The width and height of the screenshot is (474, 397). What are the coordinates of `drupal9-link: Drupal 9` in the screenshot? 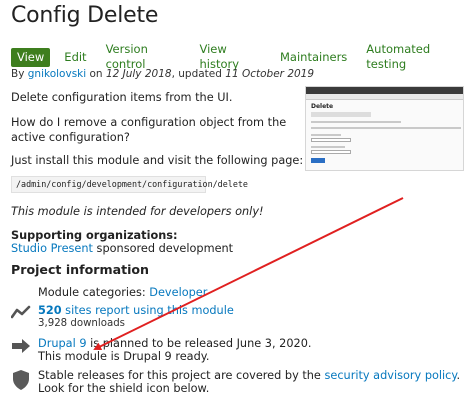 It's located at (62, 343).